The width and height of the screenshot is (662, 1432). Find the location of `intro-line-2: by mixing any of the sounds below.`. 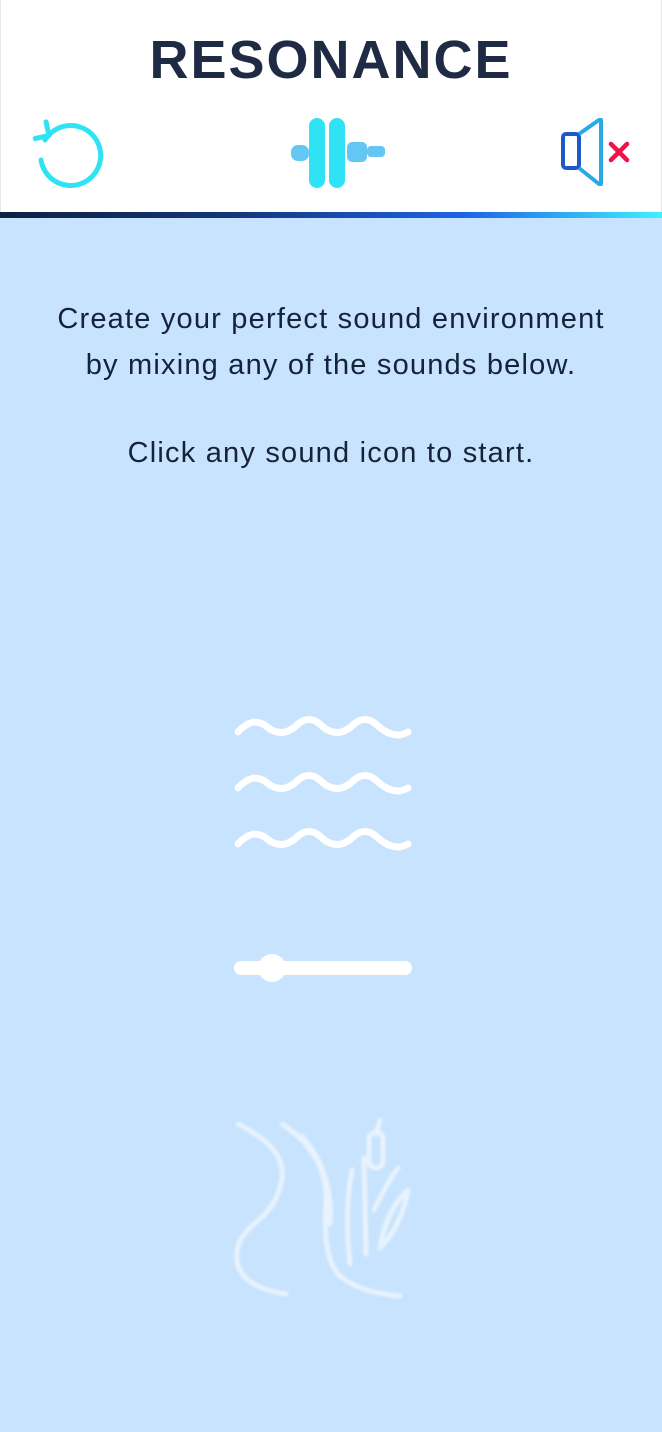

intro-line-2: by mixing any of the sounds below. is located at coordinates (331, 365).